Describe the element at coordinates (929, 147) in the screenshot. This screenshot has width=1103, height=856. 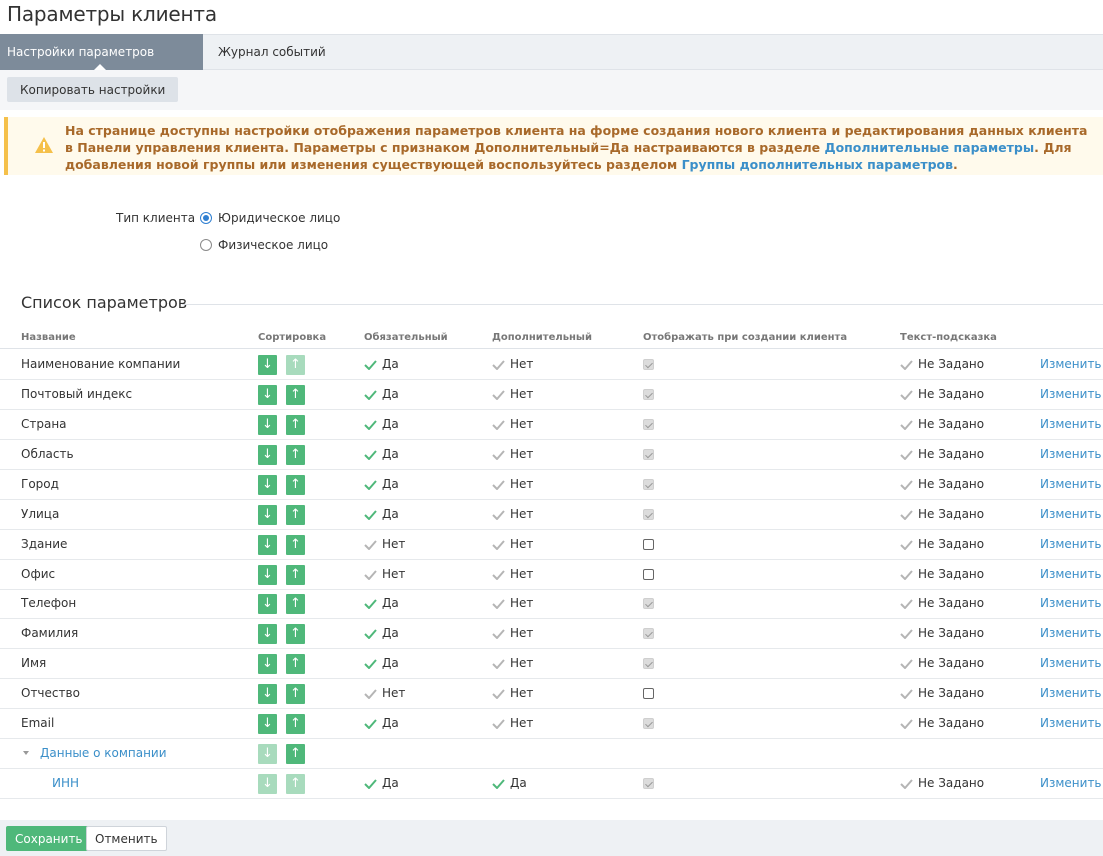
I see `additional-params-link: Дополнительные параметры` at that location.